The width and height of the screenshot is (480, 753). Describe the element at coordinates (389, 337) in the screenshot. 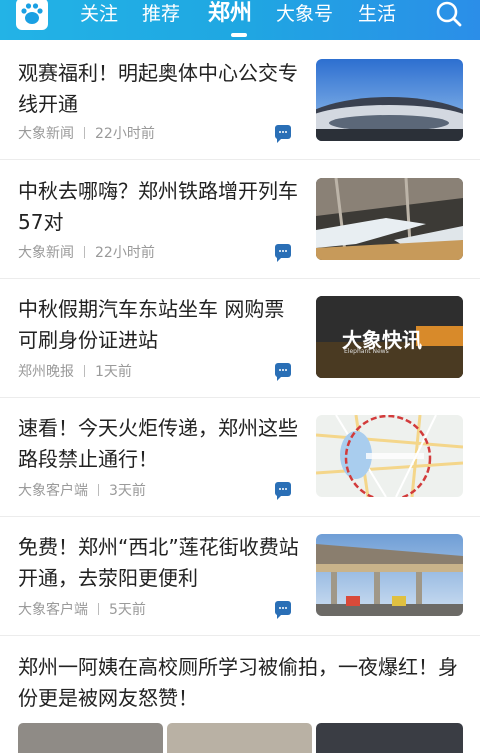

I see `news-thumbnail: 大象快讯 Elephant News` at that location.